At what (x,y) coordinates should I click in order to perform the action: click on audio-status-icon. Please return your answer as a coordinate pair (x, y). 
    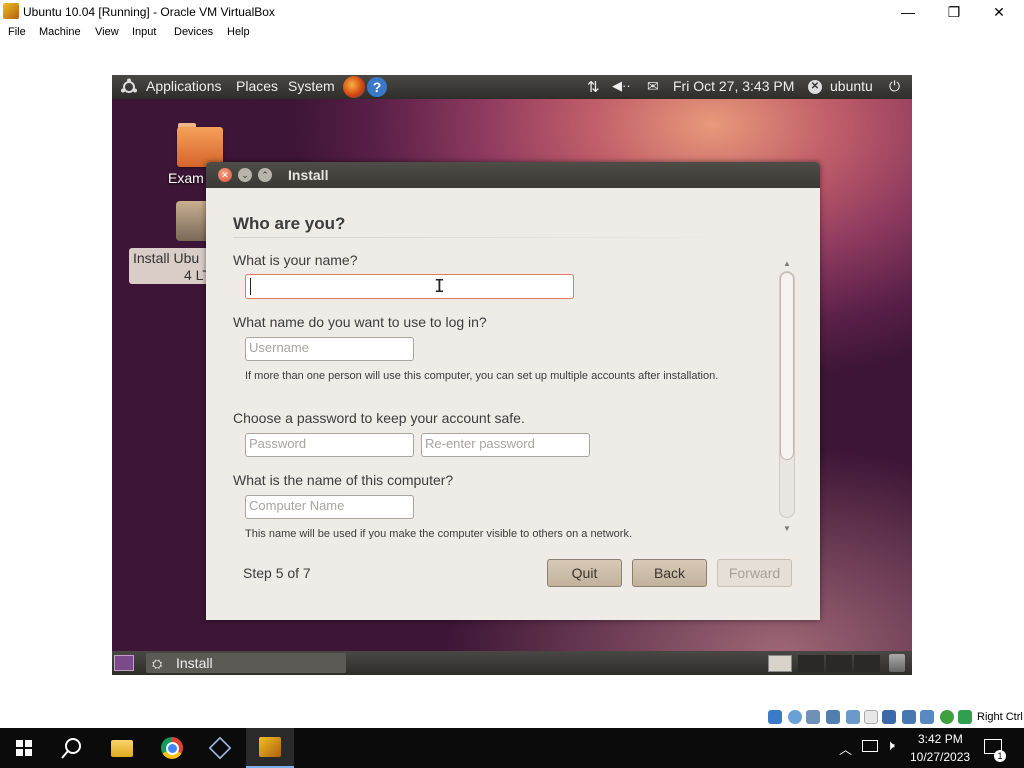
    Looking at the image, I should click on (813, 717).